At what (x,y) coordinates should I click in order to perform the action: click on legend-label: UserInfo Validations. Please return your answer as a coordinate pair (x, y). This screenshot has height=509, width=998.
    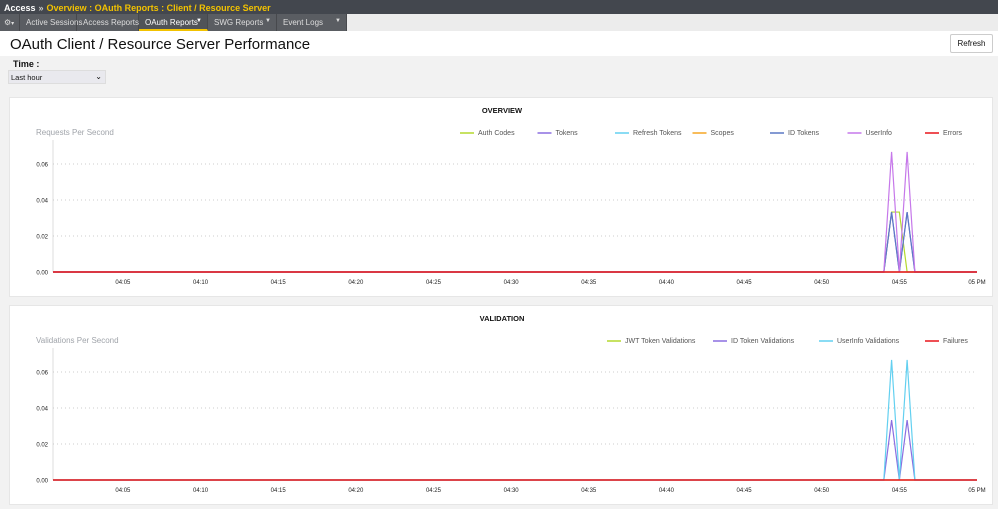
    Looking at the image, I should click on (868, 341).